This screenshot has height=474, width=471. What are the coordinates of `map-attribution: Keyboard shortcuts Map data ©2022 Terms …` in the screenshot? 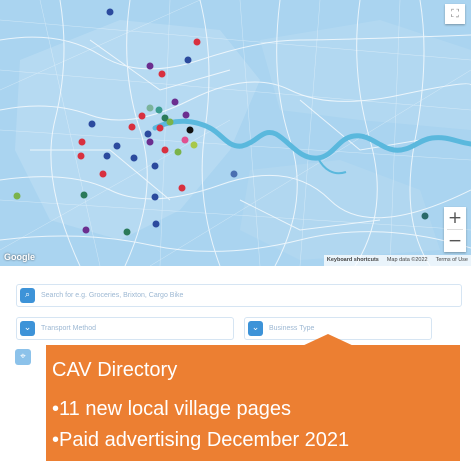 It's located at (397, 260).